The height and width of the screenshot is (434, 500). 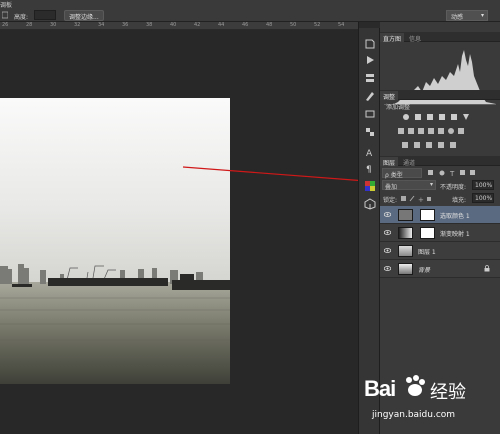 I want to click on ruler-tick: 48, so click(x=269, y=25).